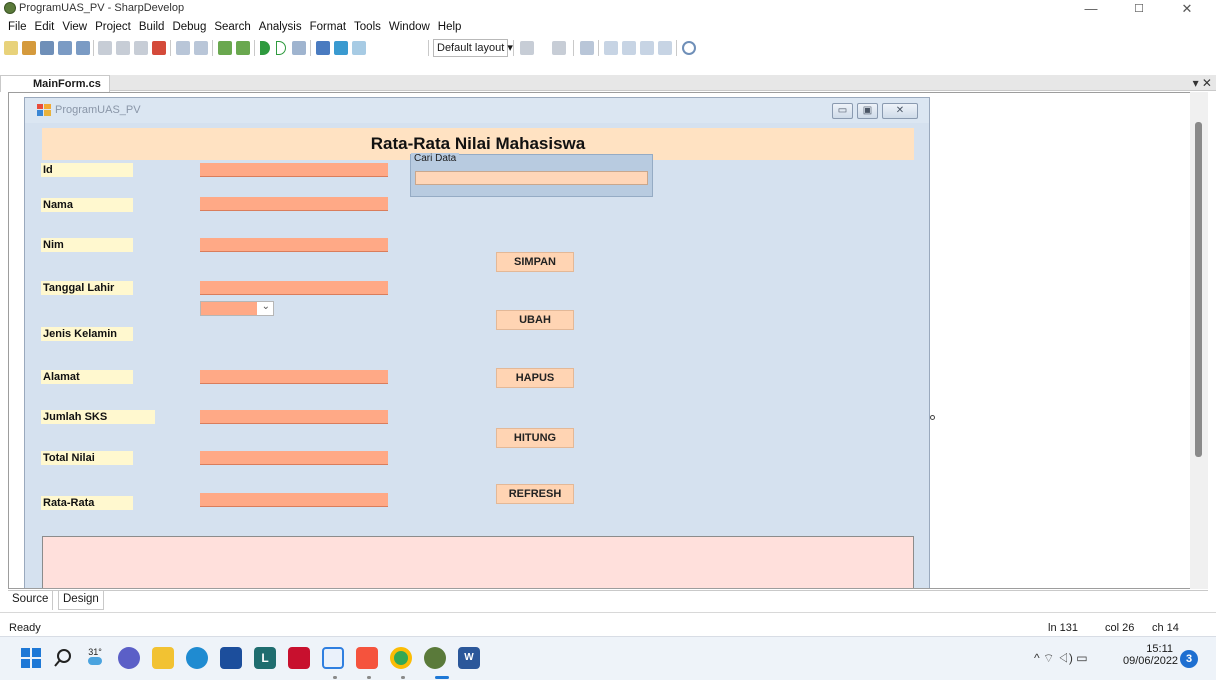  I want to click on weather-icon: 31°, so click(95, 658).